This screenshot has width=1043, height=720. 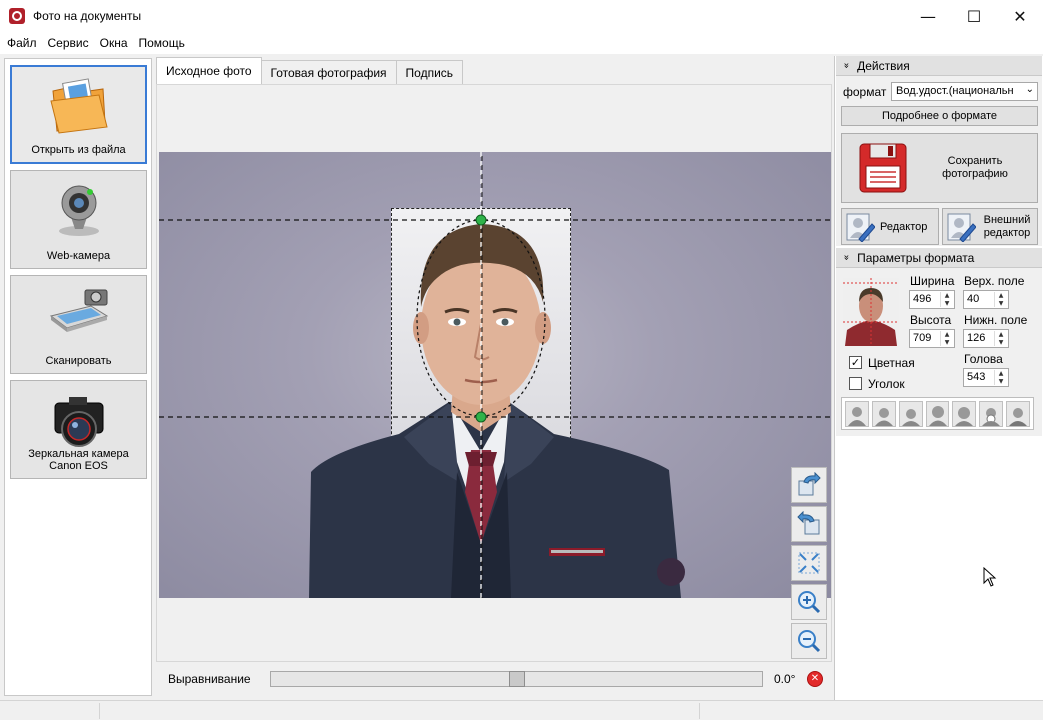 I want to click on rotate-left-button, so click(x=809, y=524).